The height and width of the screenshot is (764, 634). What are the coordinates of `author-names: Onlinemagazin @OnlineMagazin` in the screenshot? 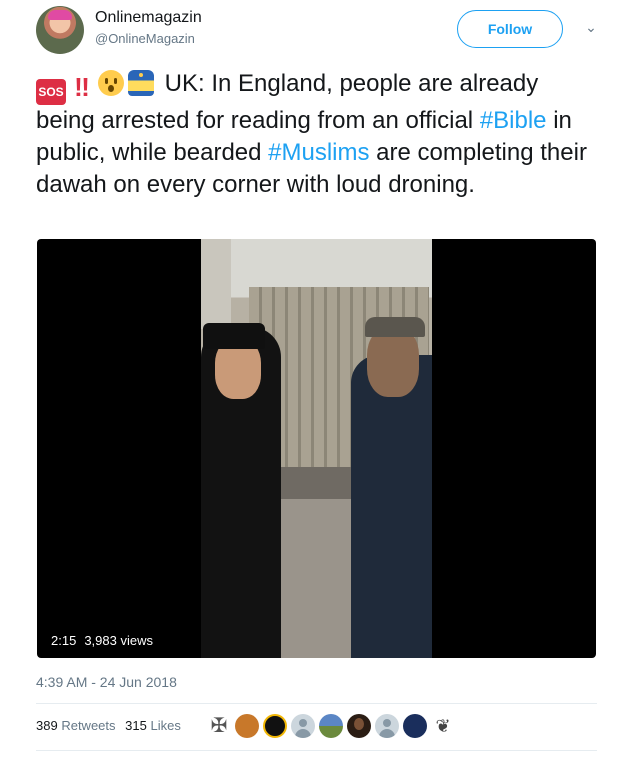 It's located at (148, 28).